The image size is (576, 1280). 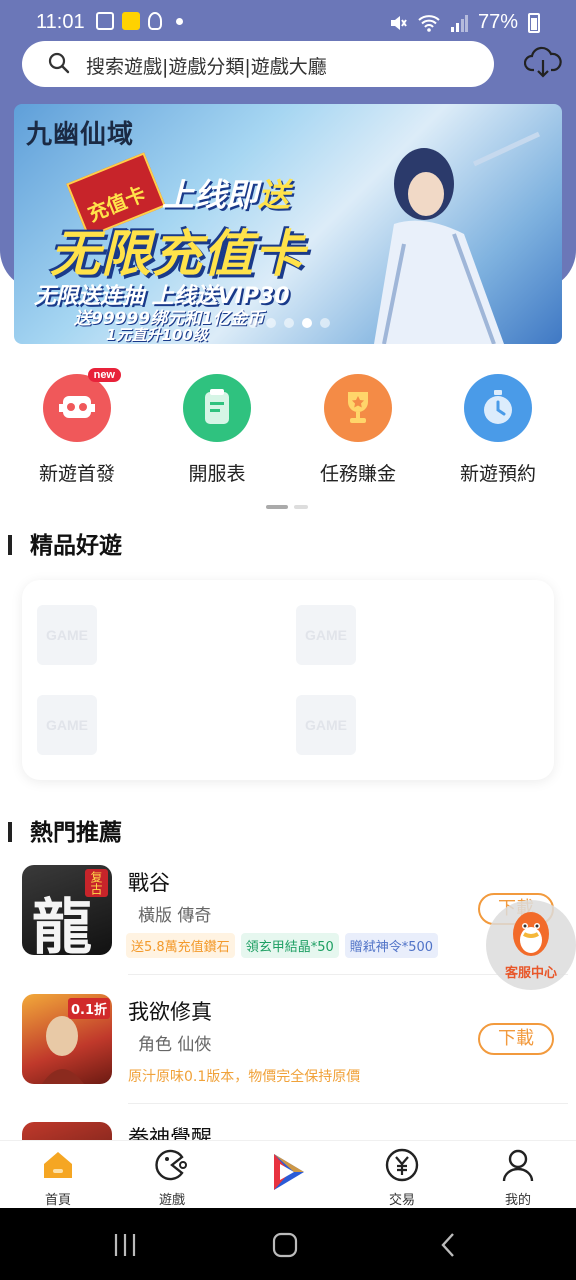 What do you see at coordinates (301, 507) in the screenshot?
I see `pager-dot` at bounding box center [301, 507].